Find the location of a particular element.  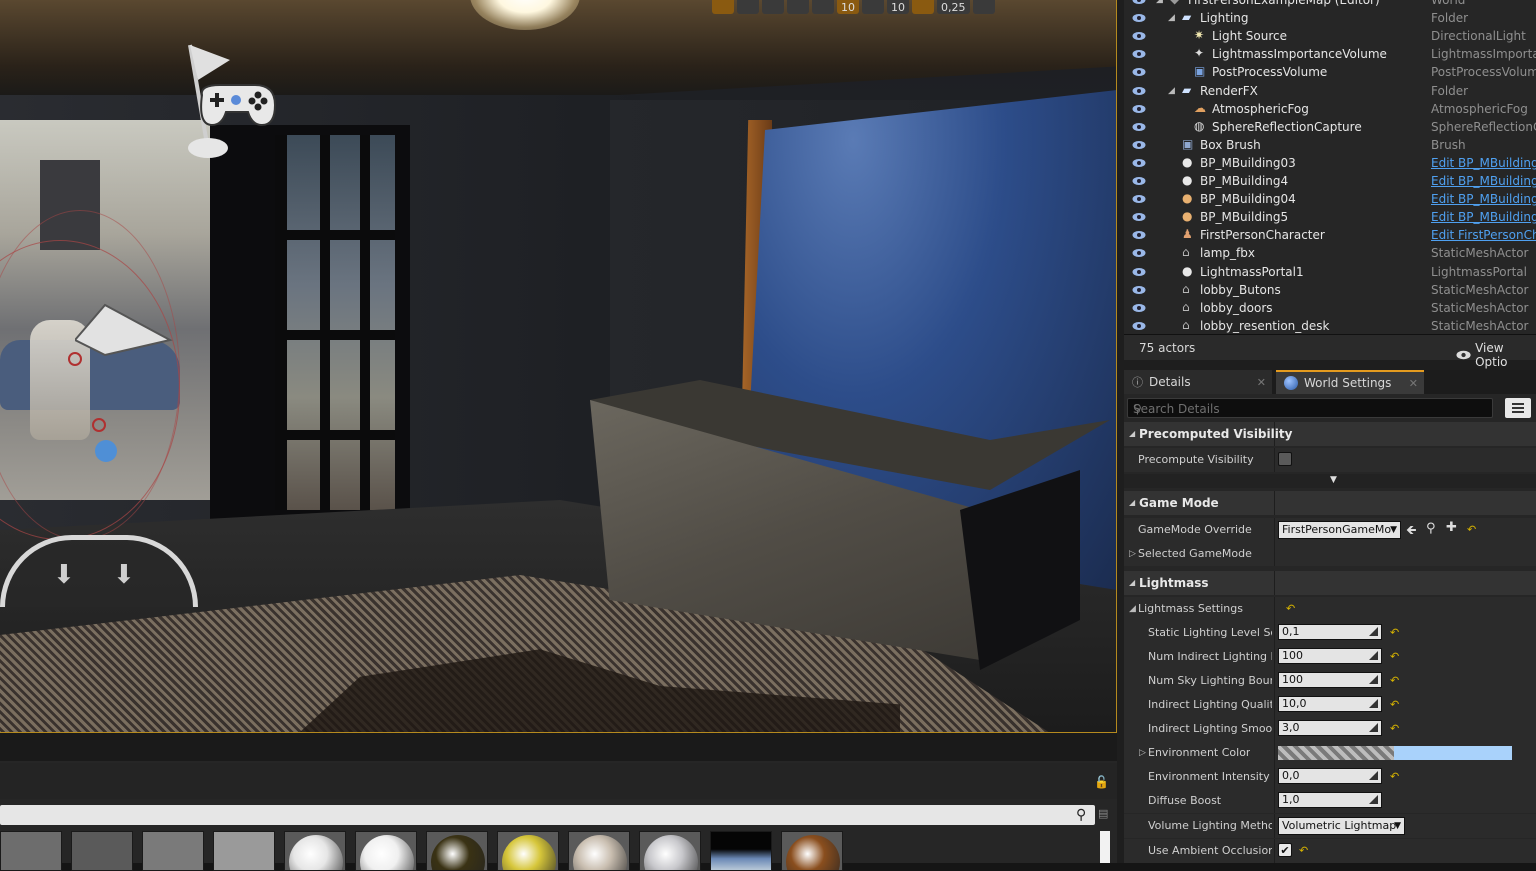

thumb-wood-sphere is located at coordinates (812, 851).